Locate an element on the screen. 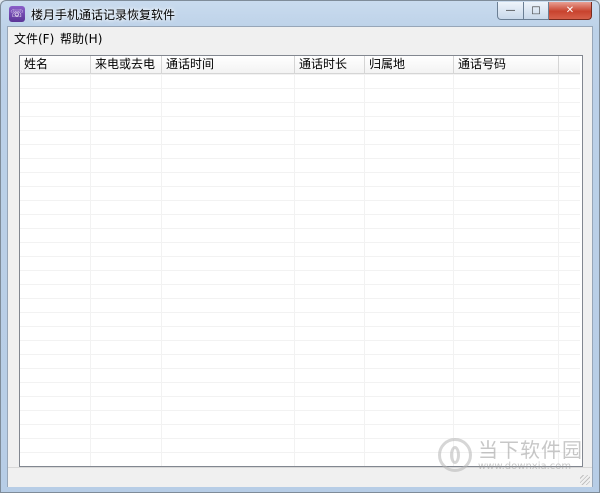 This screenshot has height=493, width=600. window-title: 楼月手机通话记录恢复软件 is located at coordinates (103, 15).